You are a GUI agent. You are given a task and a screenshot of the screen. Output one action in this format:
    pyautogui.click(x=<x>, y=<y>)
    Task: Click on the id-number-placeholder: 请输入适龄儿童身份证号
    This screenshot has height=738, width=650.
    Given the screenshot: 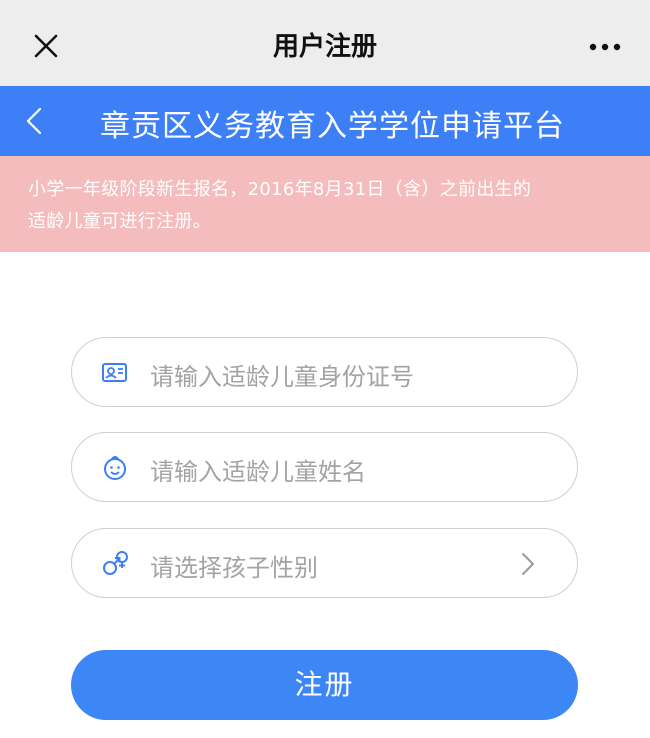 What is the action you would take?
    pyautogui.click(x=282, y=377)
    